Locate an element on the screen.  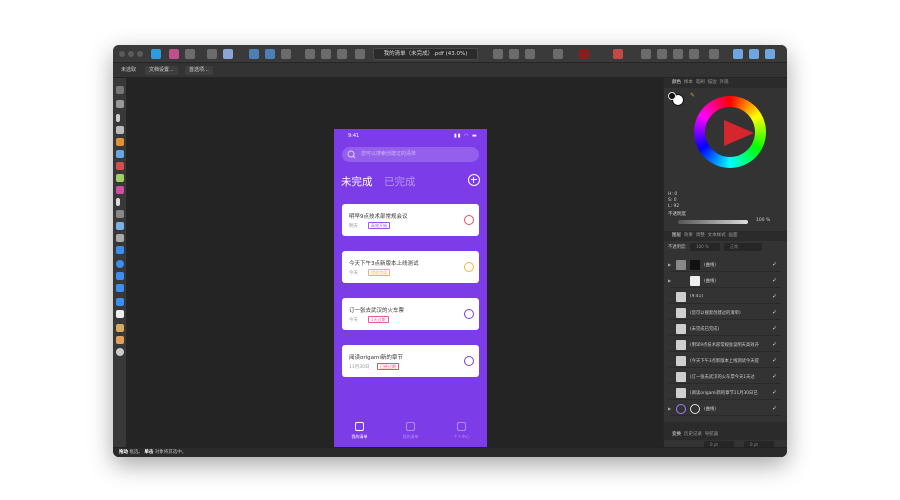
search-bar: 您可以搜索创建过的清单 is located at coordinates (410, 154).